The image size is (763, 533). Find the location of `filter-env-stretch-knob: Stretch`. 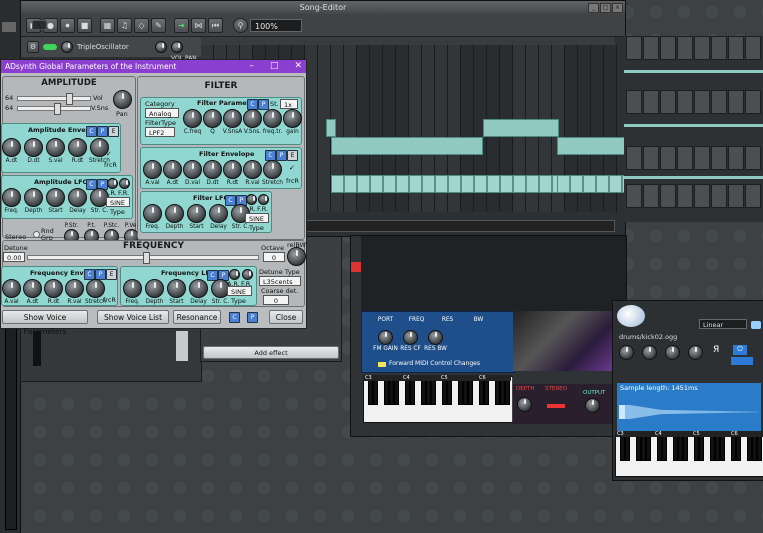

filter-env-stretch-knob: Stretch is located at coordinates (272, 173).